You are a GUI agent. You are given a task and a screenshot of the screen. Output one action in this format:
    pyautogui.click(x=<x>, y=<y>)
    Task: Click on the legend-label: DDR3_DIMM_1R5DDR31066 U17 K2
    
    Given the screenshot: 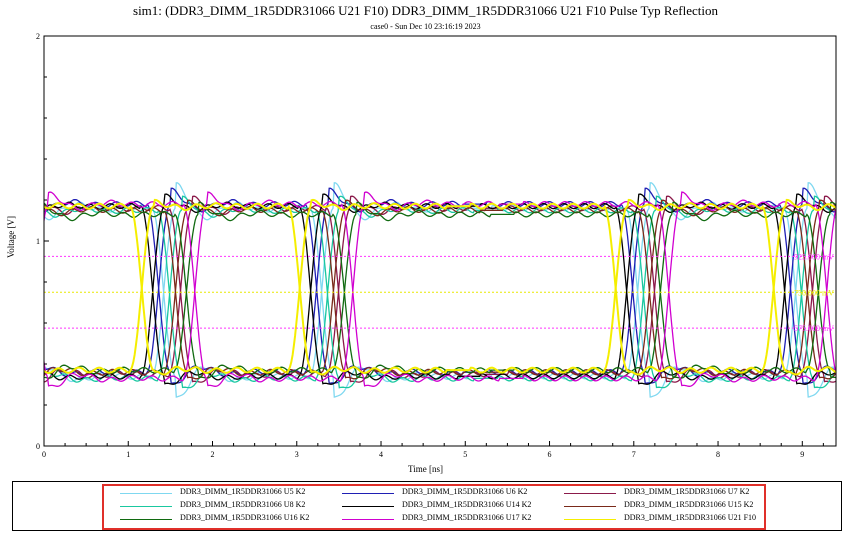 What is the action you would take?
    pyautogui.click(x=467, y=517)
    